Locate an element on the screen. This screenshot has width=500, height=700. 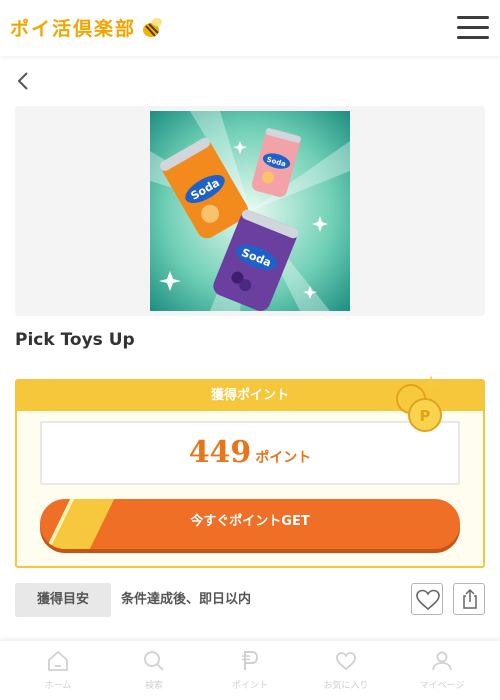
offer-title: Pick Toys Up is located at coordinates (75, 340).